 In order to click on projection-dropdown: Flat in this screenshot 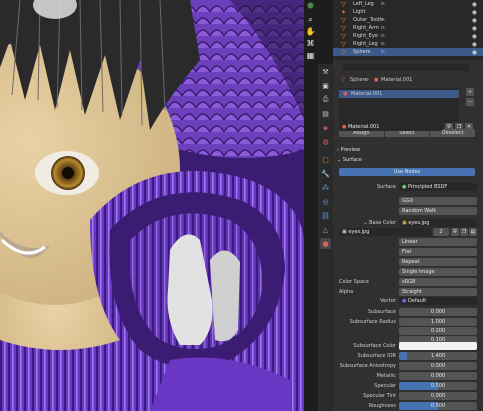, I will do `click(438, 252)`.